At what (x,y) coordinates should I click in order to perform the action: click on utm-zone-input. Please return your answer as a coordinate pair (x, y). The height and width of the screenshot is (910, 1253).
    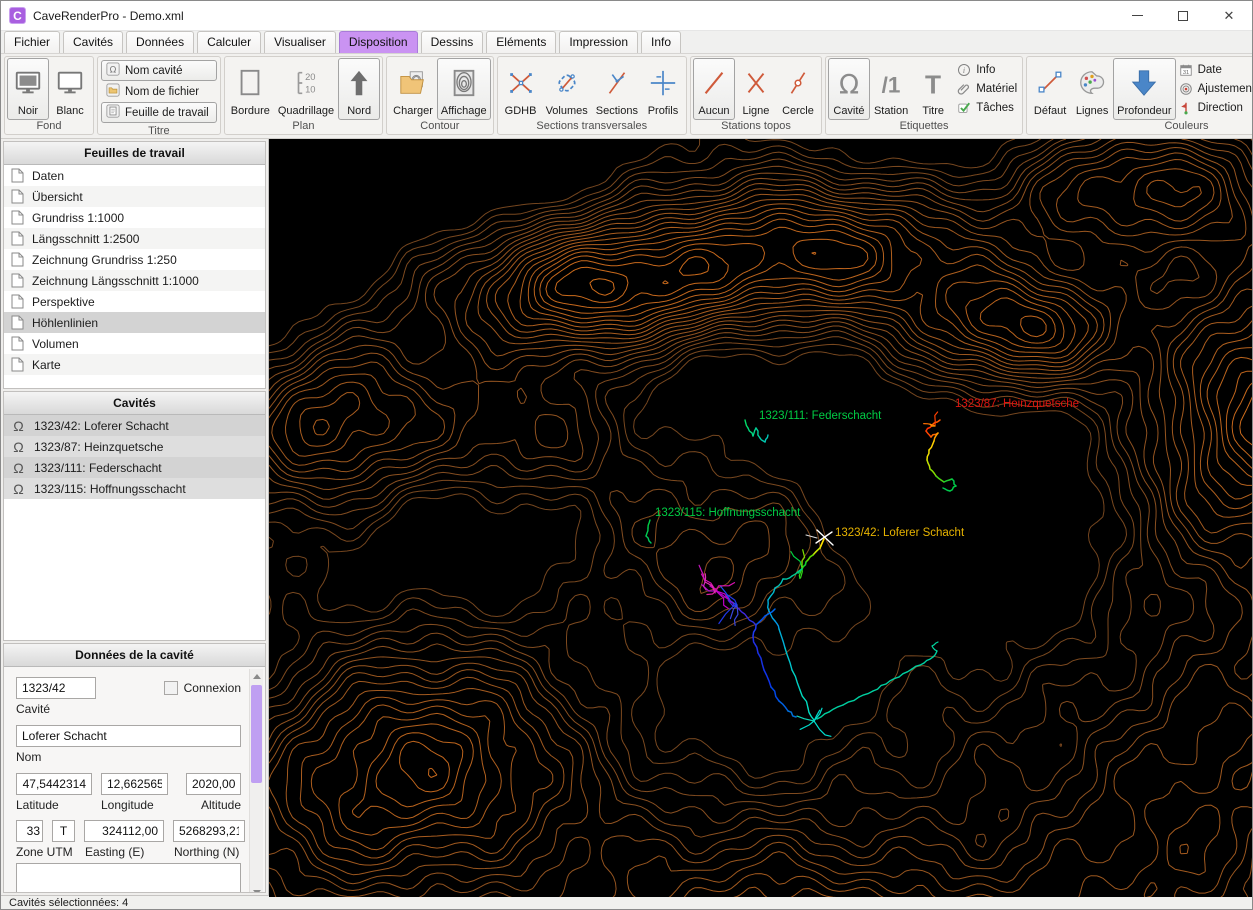
    Looking at the image, I should click on (29, 831).